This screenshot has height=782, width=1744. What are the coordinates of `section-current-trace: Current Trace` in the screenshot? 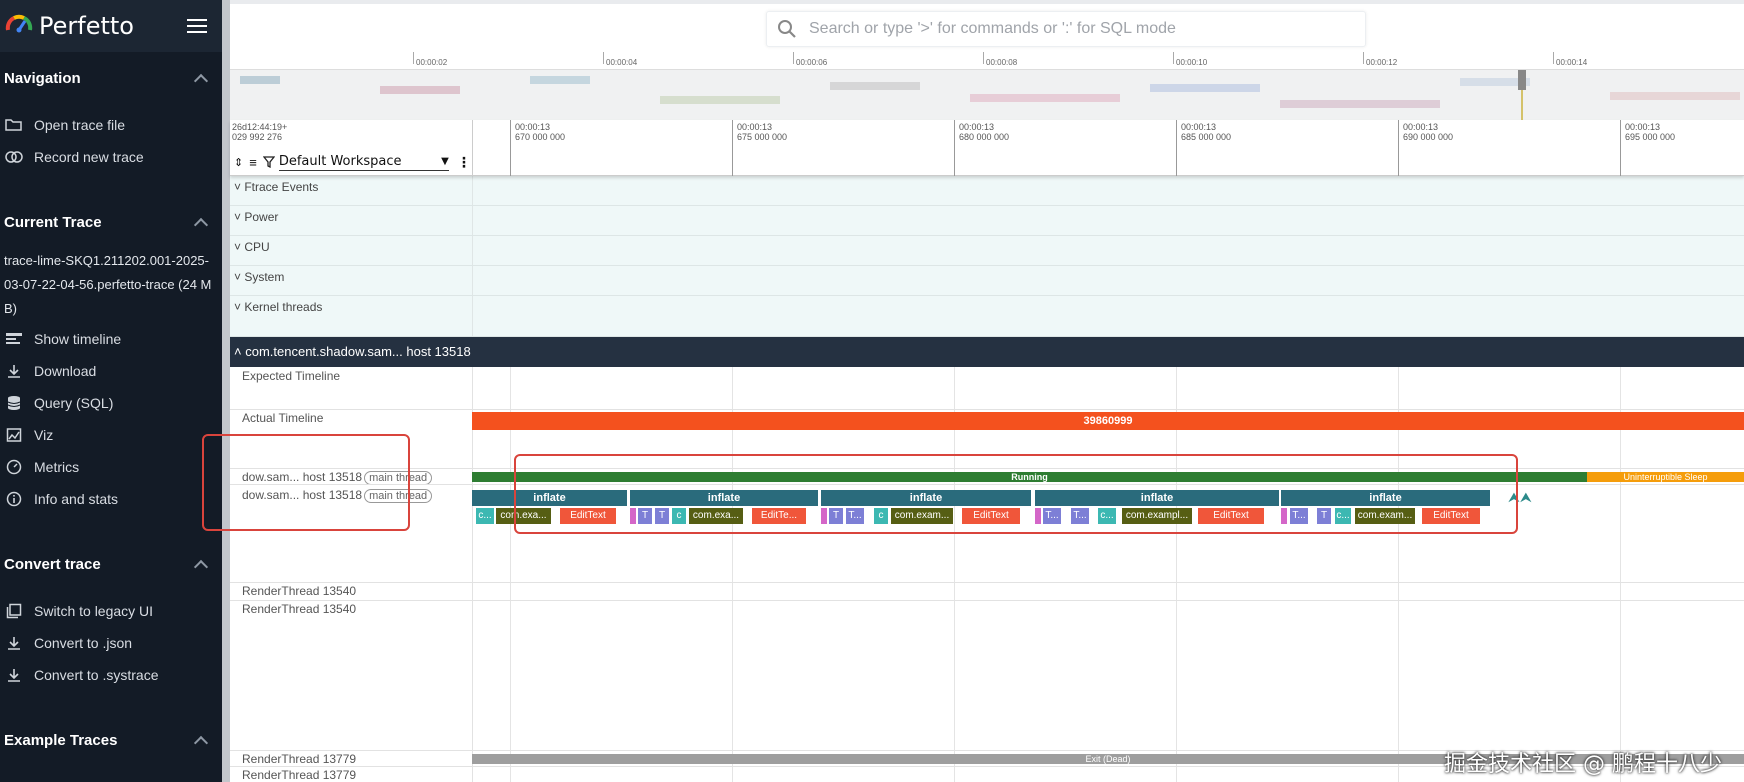 It's located at (111, 222).